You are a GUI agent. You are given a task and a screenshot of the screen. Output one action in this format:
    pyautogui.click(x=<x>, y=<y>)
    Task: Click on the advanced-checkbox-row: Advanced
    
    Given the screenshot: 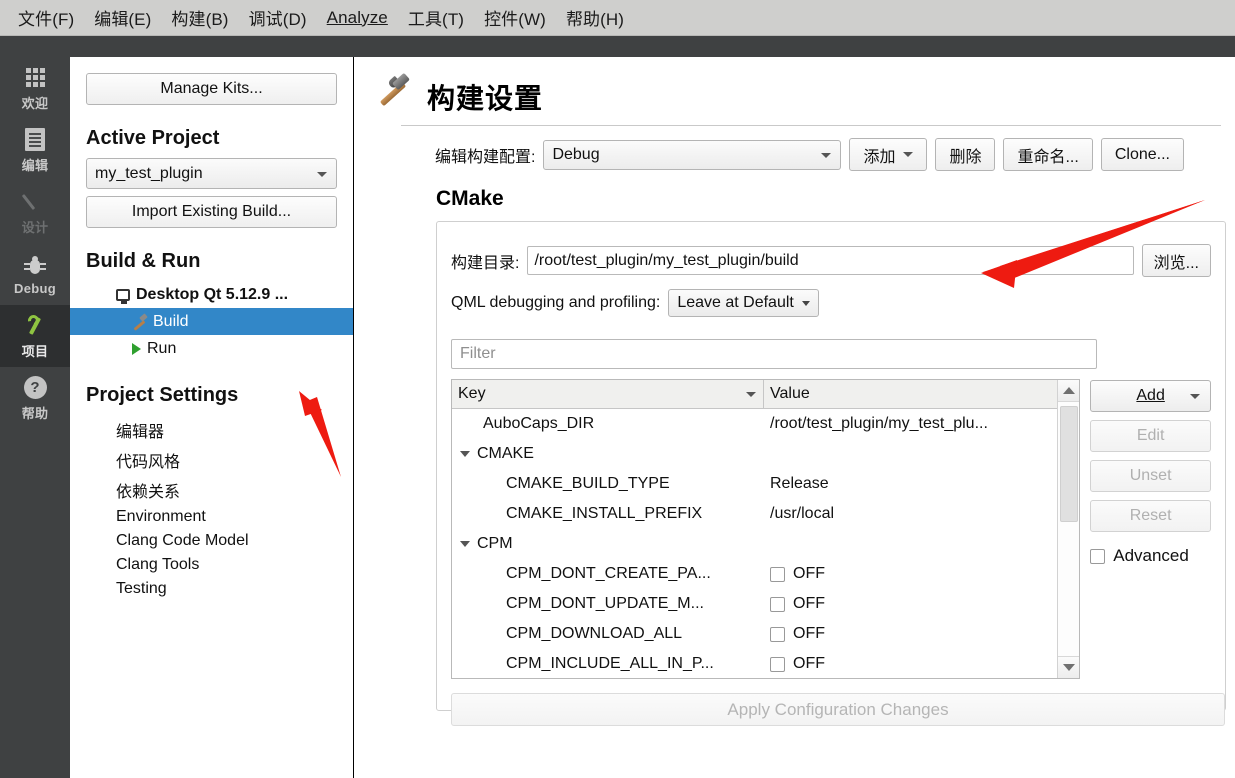 What is the action you would take?
    pyautogui.click(x=1150, y=556)
    